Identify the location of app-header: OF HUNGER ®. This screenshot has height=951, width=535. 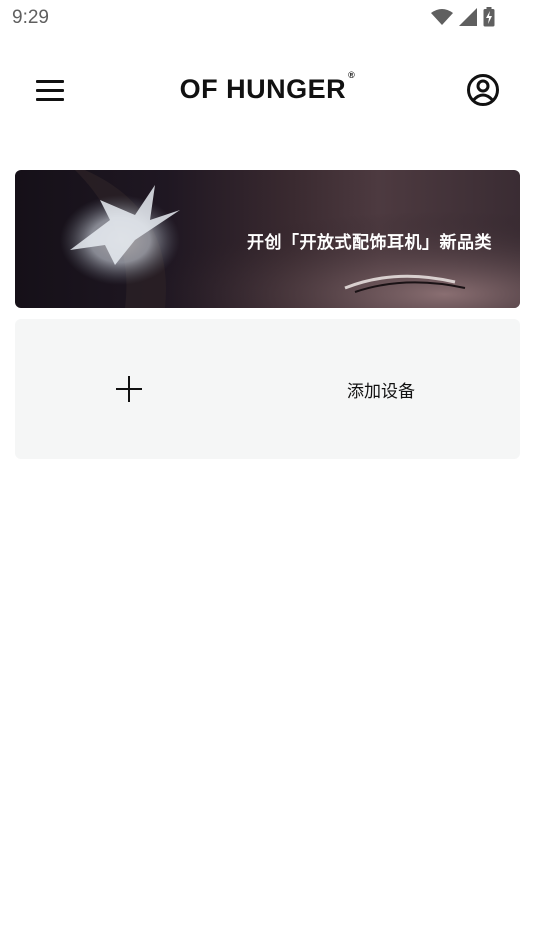
(267, 90).